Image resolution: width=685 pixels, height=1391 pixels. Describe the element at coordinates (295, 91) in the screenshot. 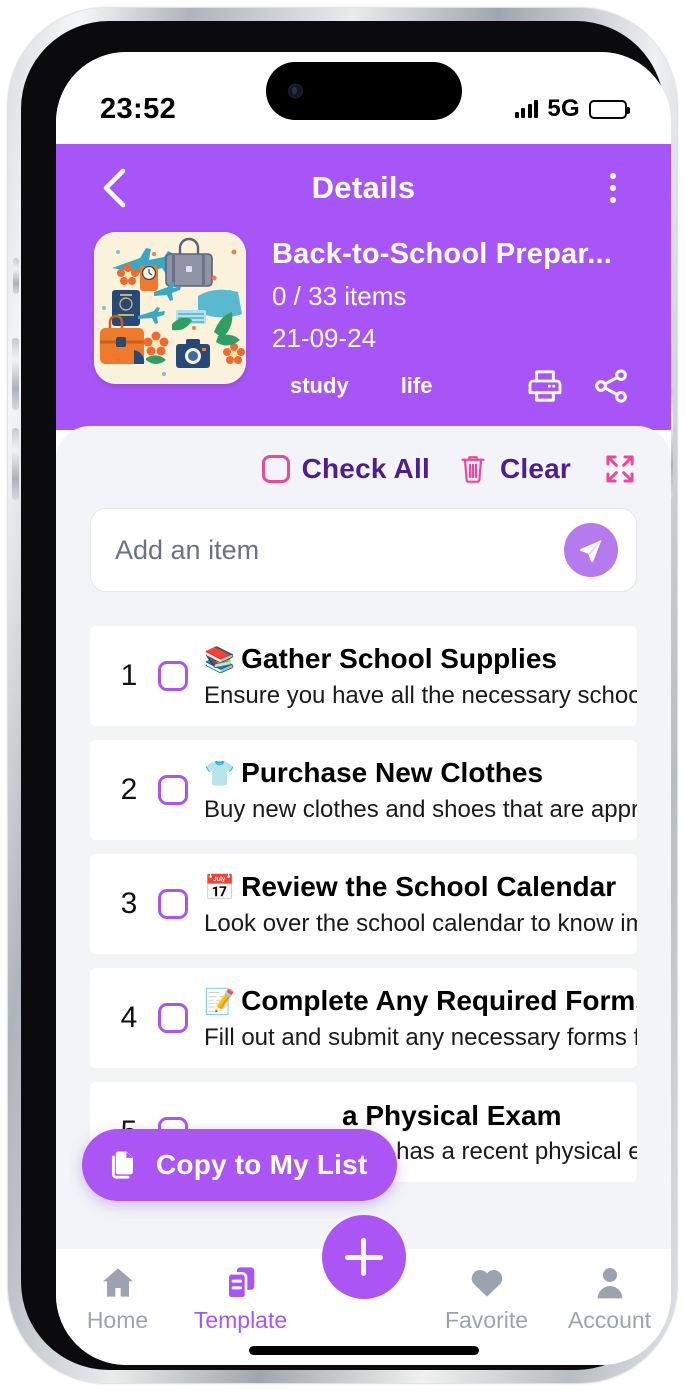

I see `front-camera-icon` at that location.